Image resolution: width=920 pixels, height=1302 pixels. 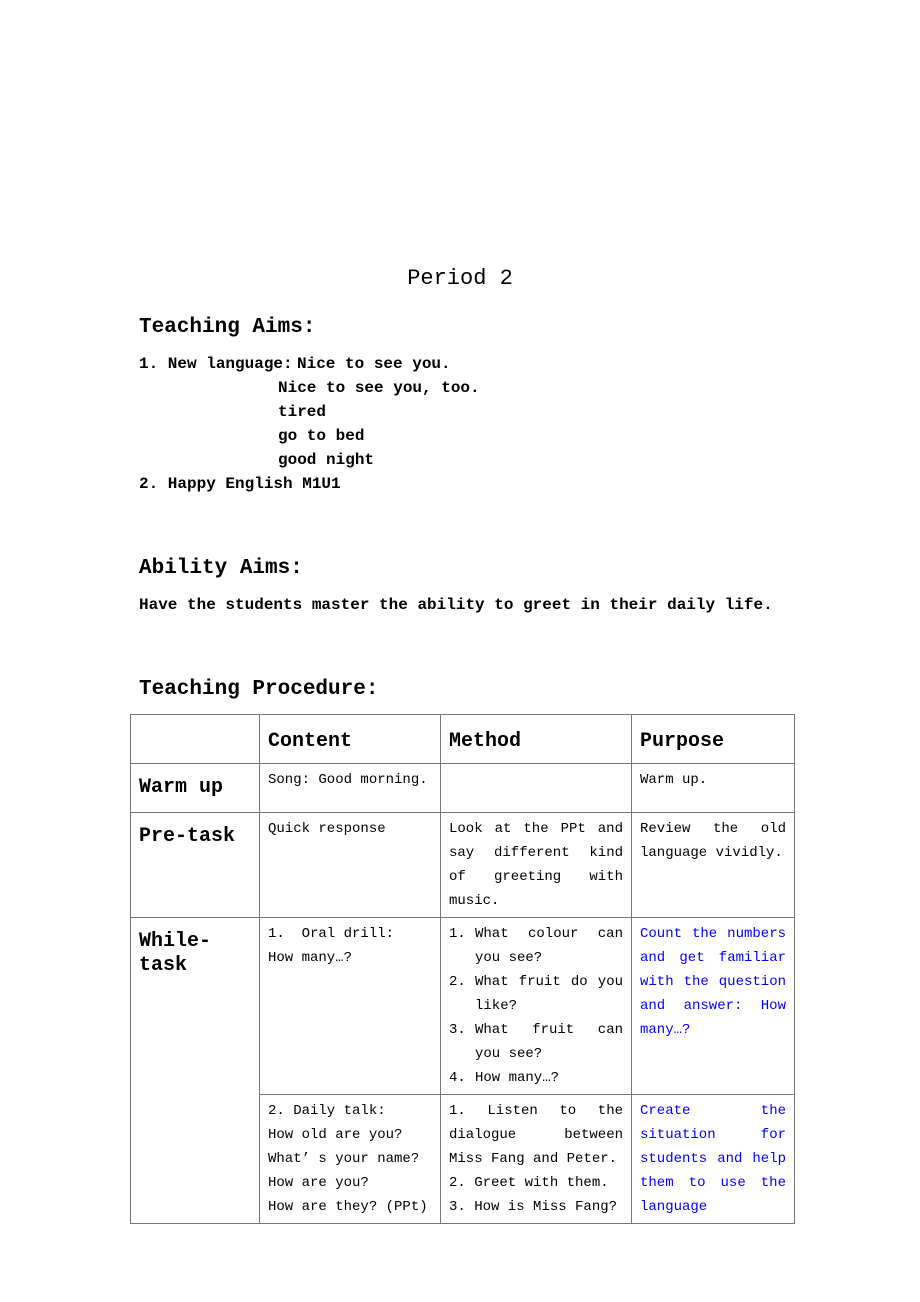 What do you see at coordinates (195, 788) in the screenshot?
I see `stage-cell: Warm up` at bounding box center [195, 788].